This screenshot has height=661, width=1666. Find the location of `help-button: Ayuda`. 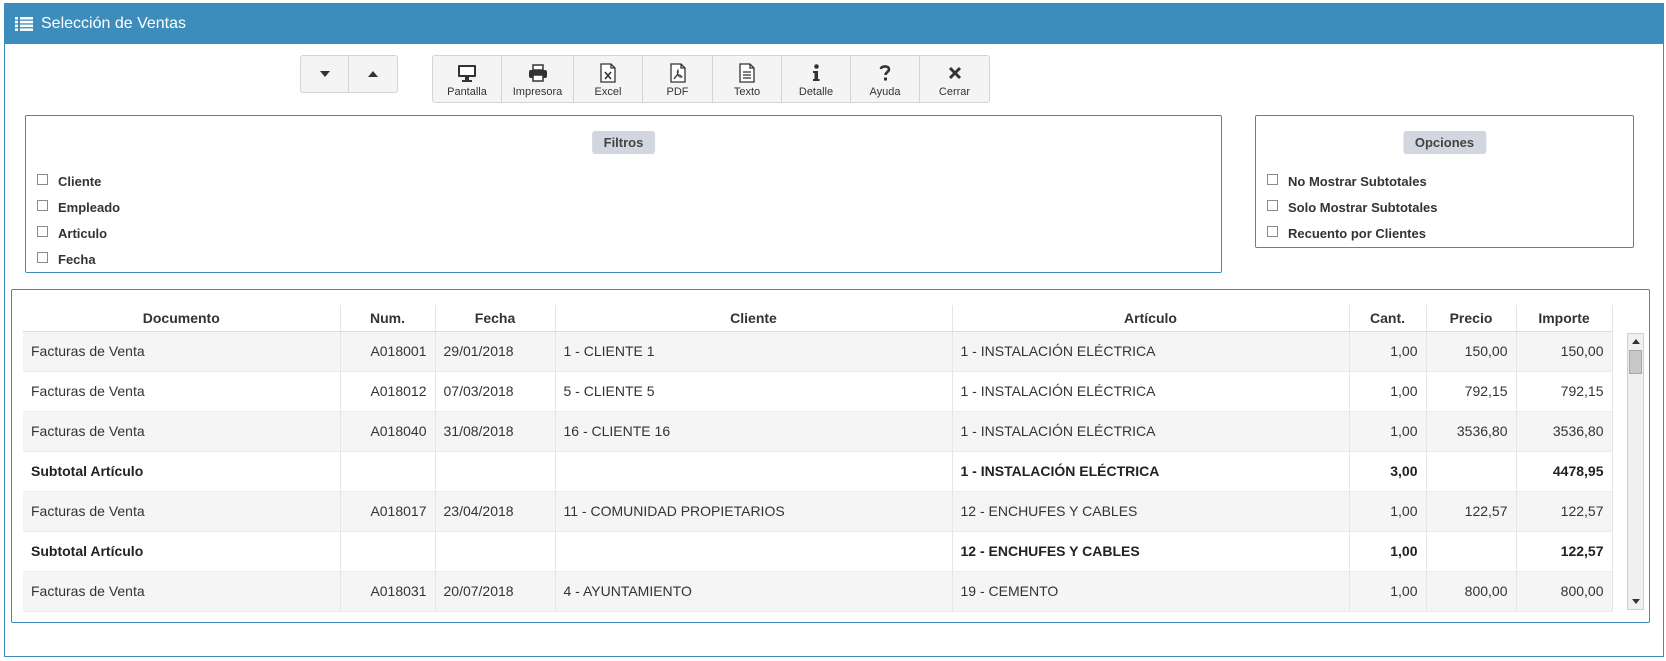

help-button: Ayuda is located at coordinates (885, 79).